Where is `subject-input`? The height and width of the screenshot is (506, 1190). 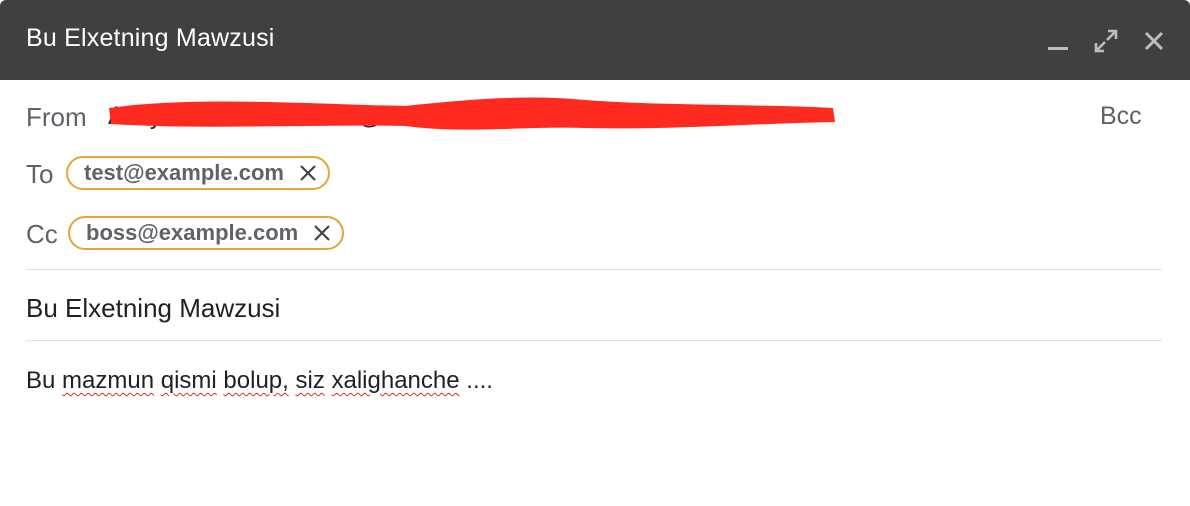 subject-input is located at coordinates (594, 308).